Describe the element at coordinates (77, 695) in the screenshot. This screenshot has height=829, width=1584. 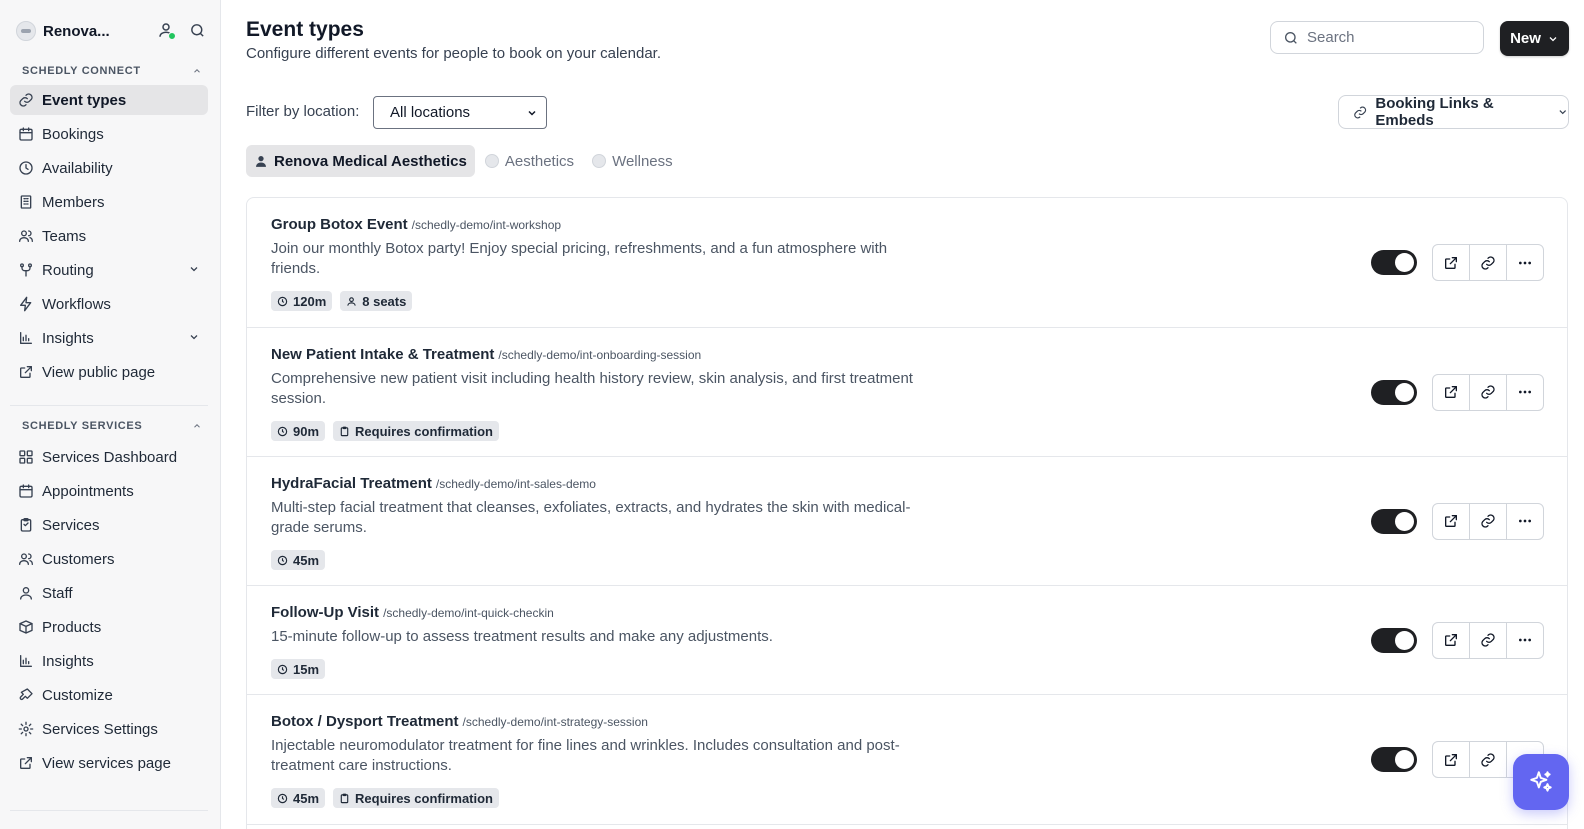
I see `sidebar-item-label: Customize` at that location.